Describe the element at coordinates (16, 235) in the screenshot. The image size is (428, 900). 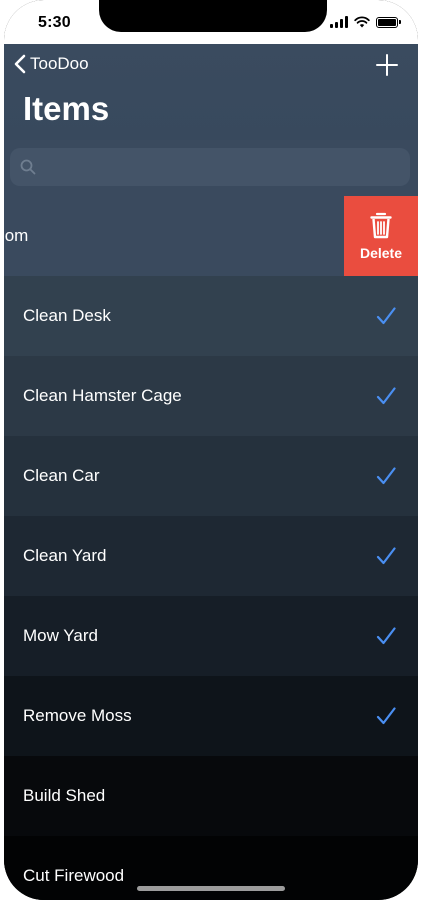
I see `list-item-label: Room` at that location.